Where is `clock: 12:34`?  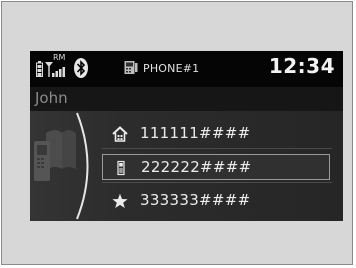
clock: 12:34 is located at coordinates (301, 66).